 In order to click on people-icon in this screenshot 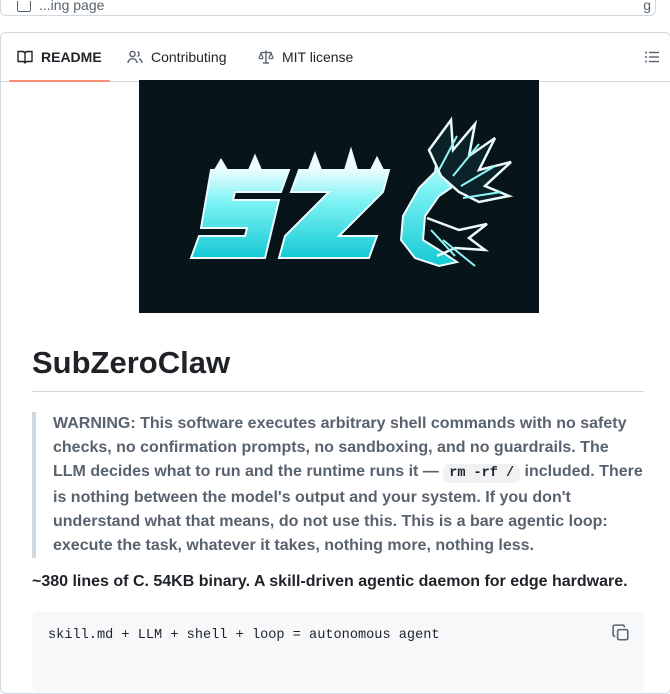, I will do `click(135, 57)`.